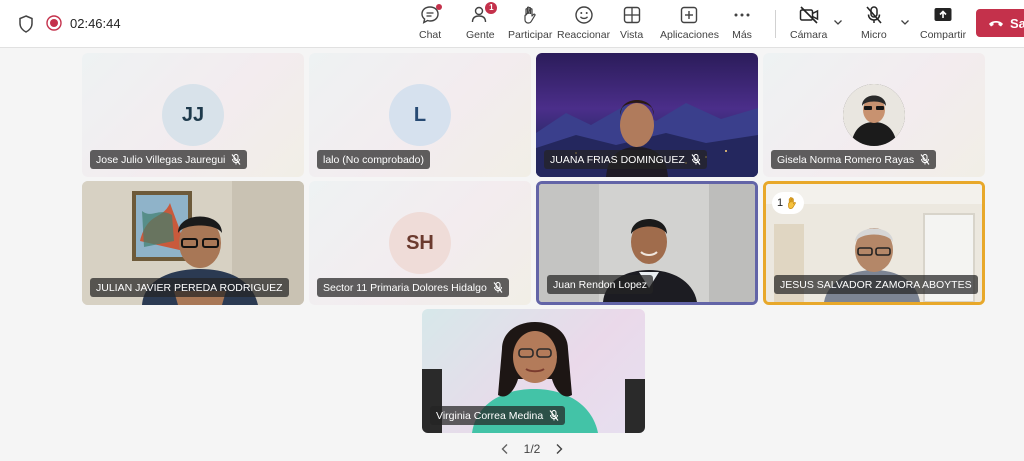 This screenshot has height=461, width=1024. I want to click on mic-button: Micro, so click(874, 25).